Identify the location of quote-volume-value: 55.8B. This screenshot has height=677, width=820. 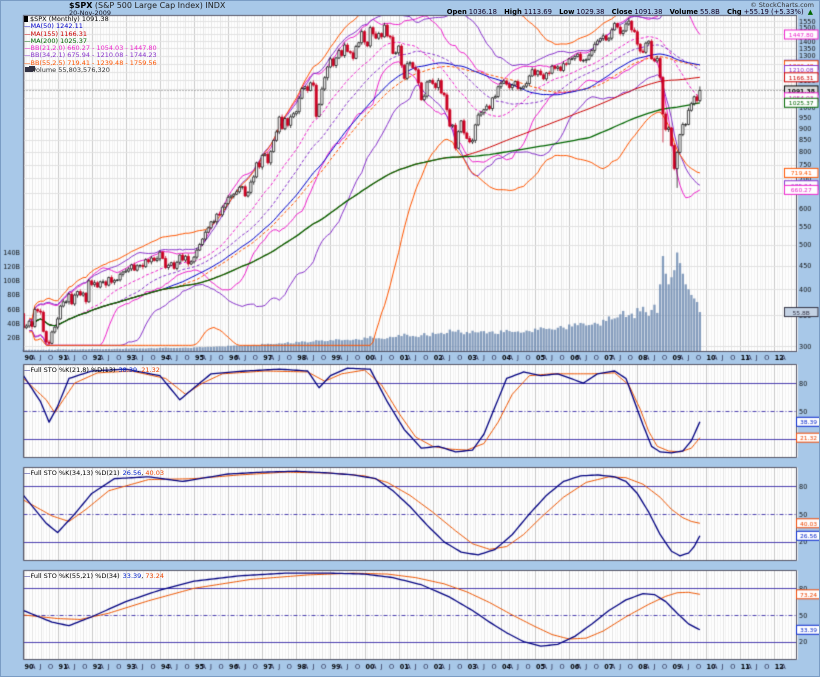
(710, 12).